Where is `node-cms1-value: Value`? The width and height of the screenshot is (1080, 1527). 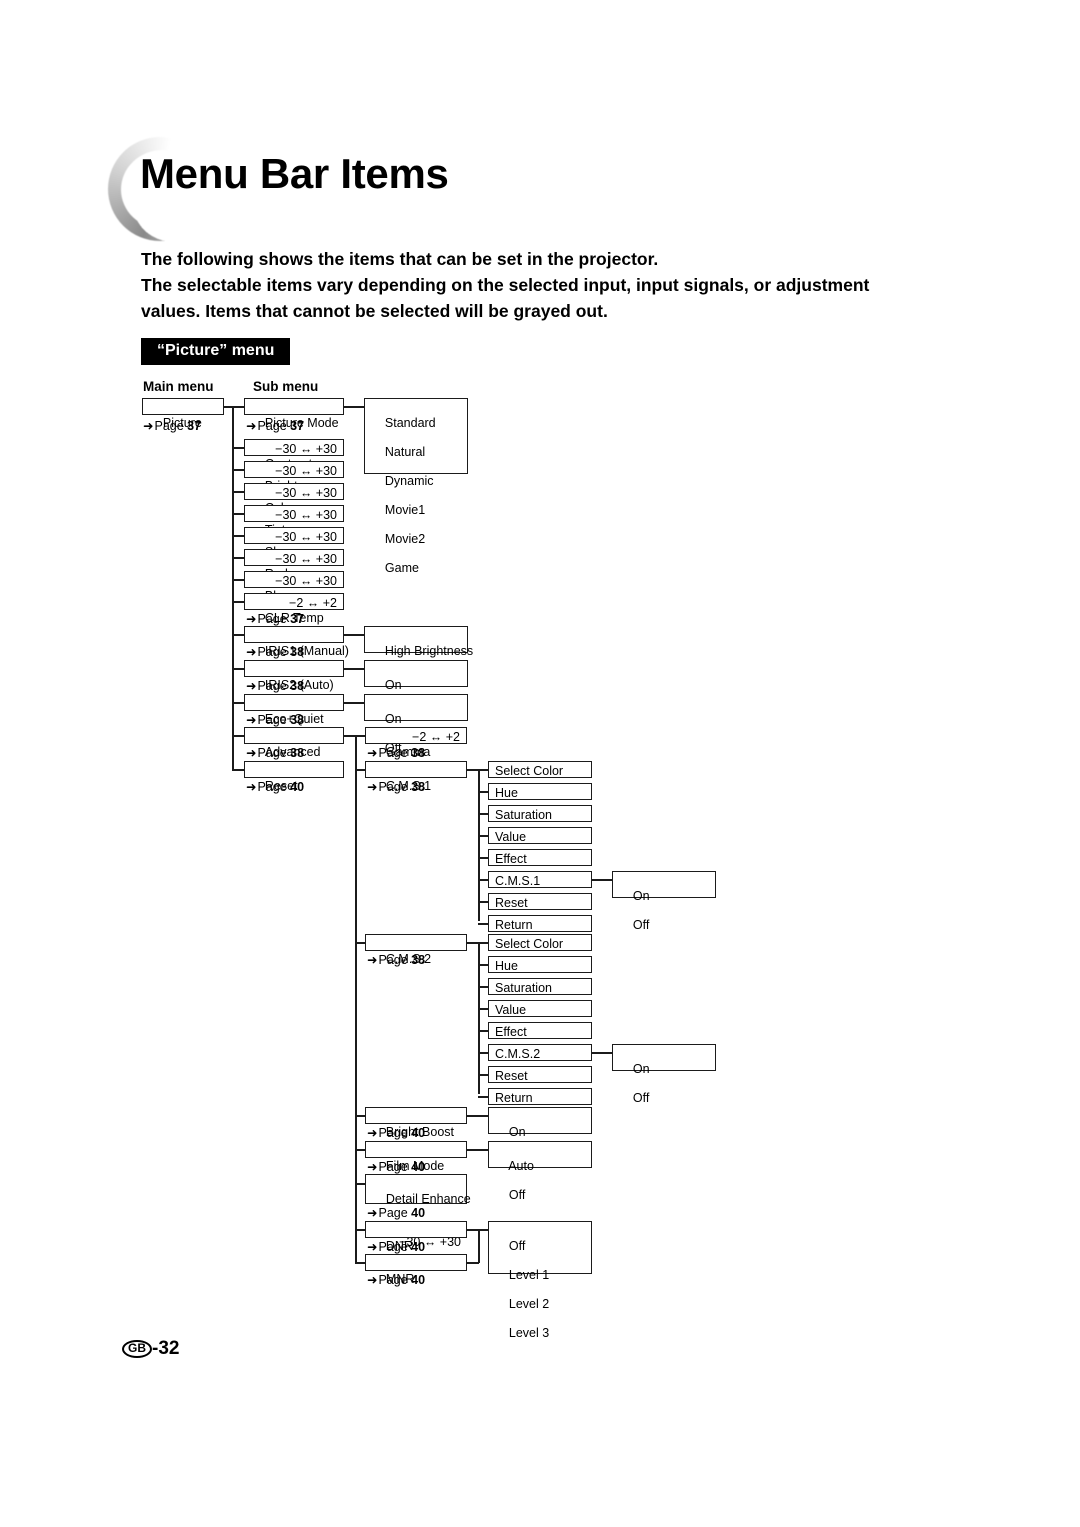 node-cms1-value: Value is located at coordinates (540, 835).